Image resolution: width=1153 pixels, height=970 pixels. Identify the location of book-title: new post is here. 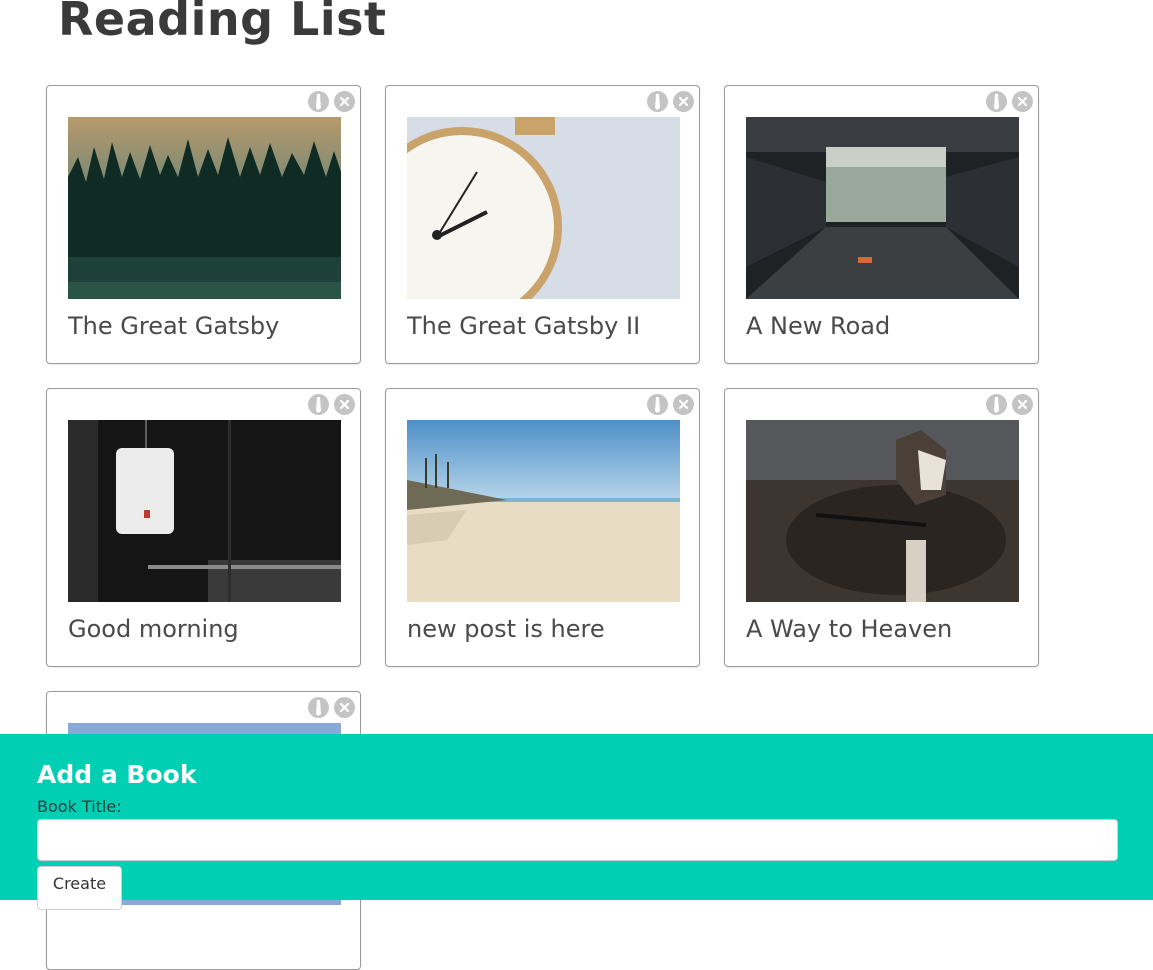
(506, 629).